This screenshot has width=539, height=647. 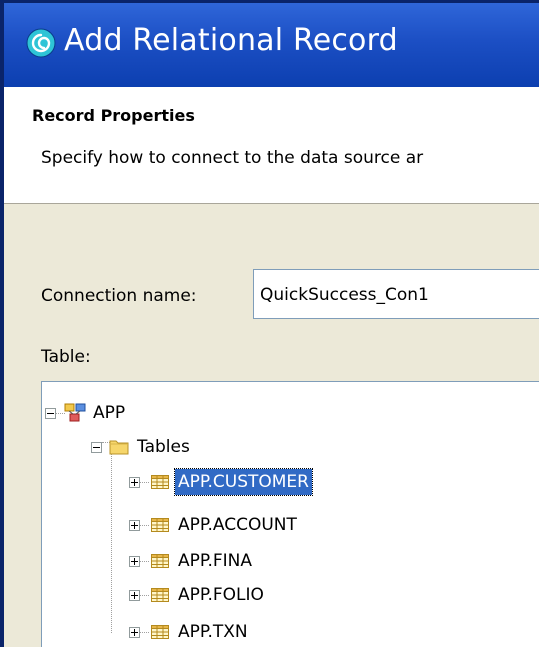 What do you see at coordinates (231, 40) in the screenshot?
I see `window-title: Add Relational Record` at bounding box center [231, 40].